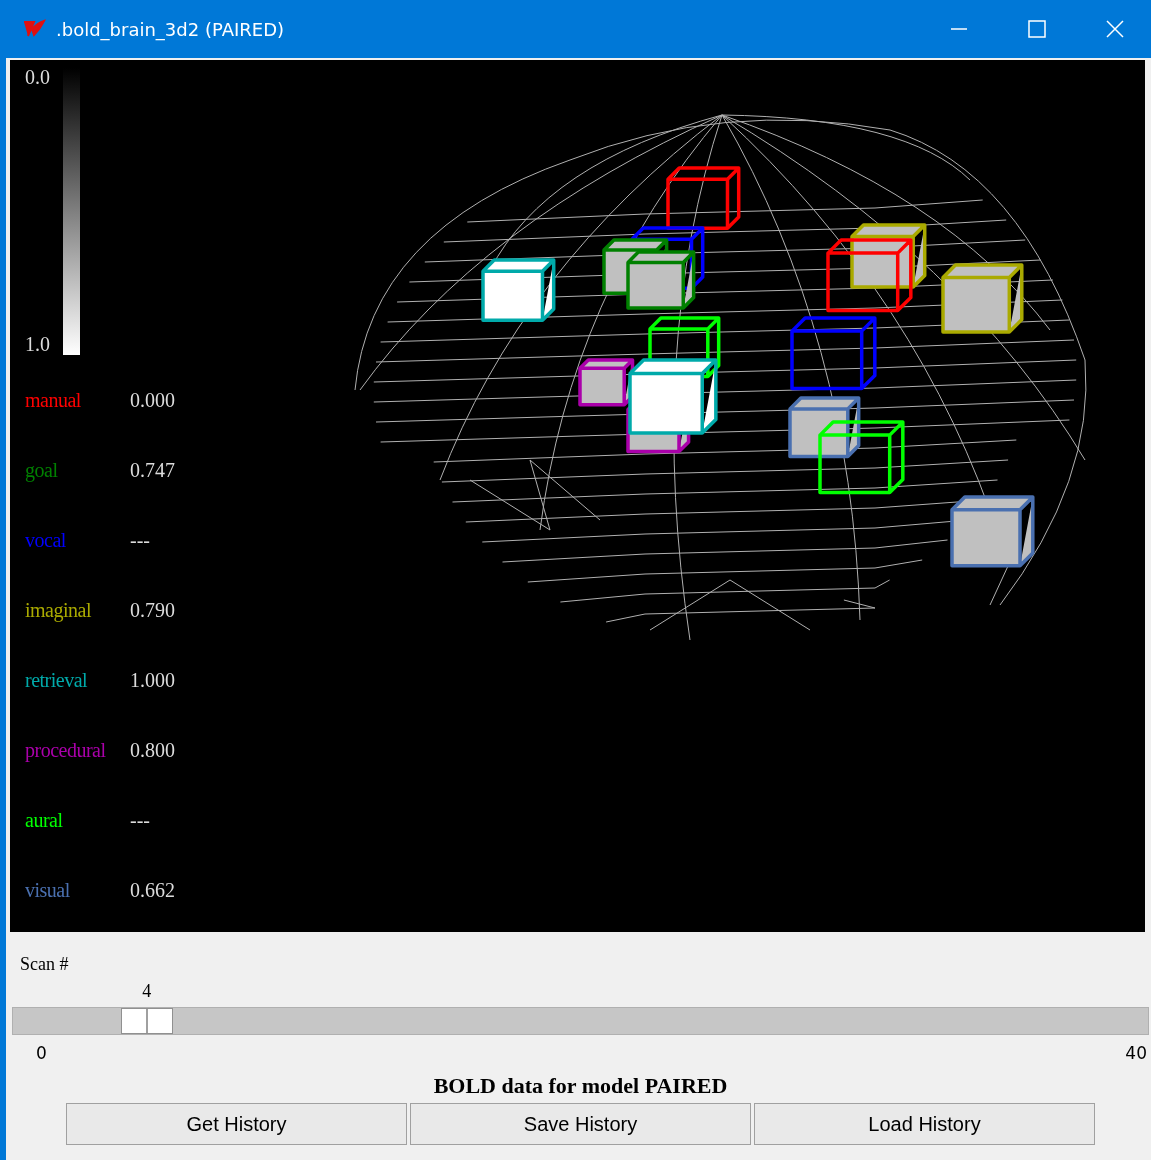 Image resolution: width=1151 pixels, height=1160 pixels. Describe the element at coordinates (924, 1124) in the screenshot. I see `history-button: Load History` at that location.